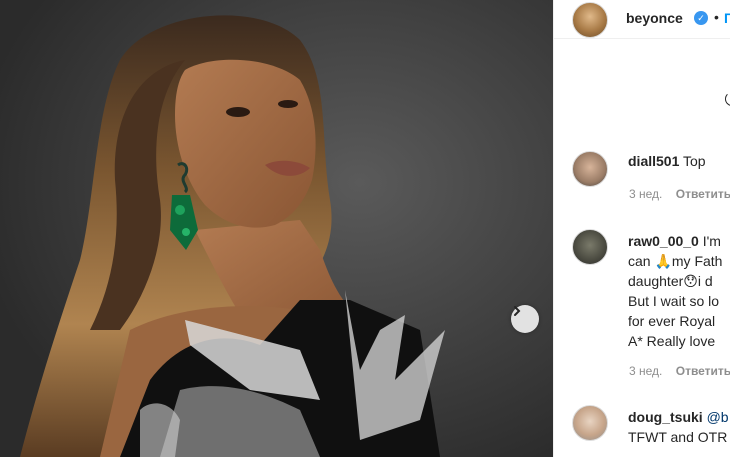 Image resolution: width=730 pixels, height=457 pixels. What do you see at coordinates (711, 241) in the screenshot?
I see `comment-line: I'm` at bounding box center [711, 241].